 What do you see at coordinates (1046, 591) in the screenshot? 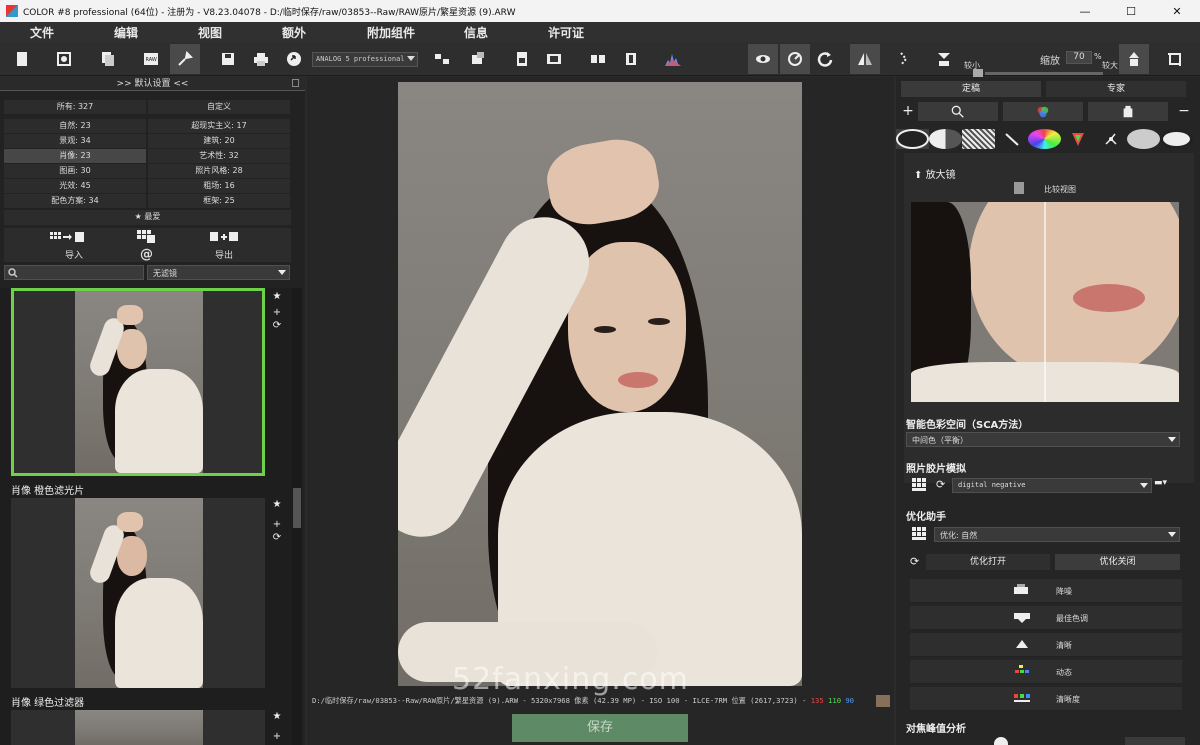
I see `noise-reduction-option: 降噪` at bounding box center [1046, 591].